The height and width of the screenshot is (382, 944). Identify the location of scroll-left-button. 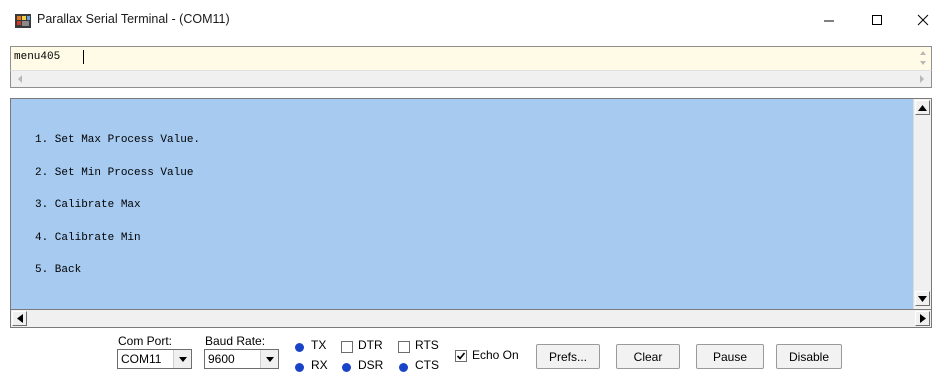
(19, 318).